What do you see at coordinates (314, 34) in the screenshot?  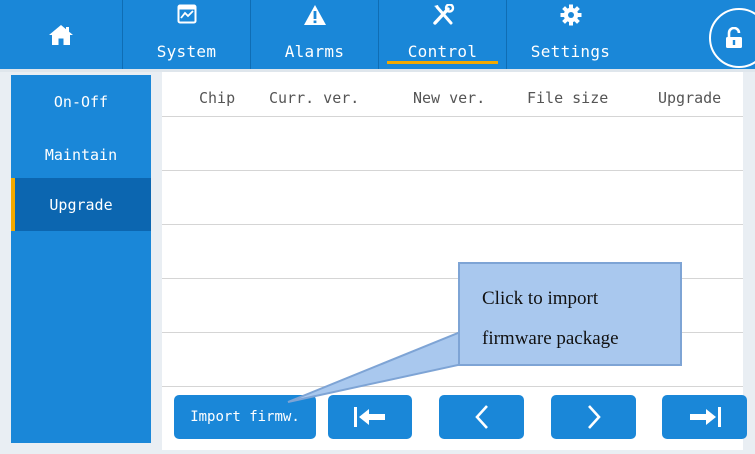 I see `tab-alarms: Alarms` at bounding box center [314, 34].